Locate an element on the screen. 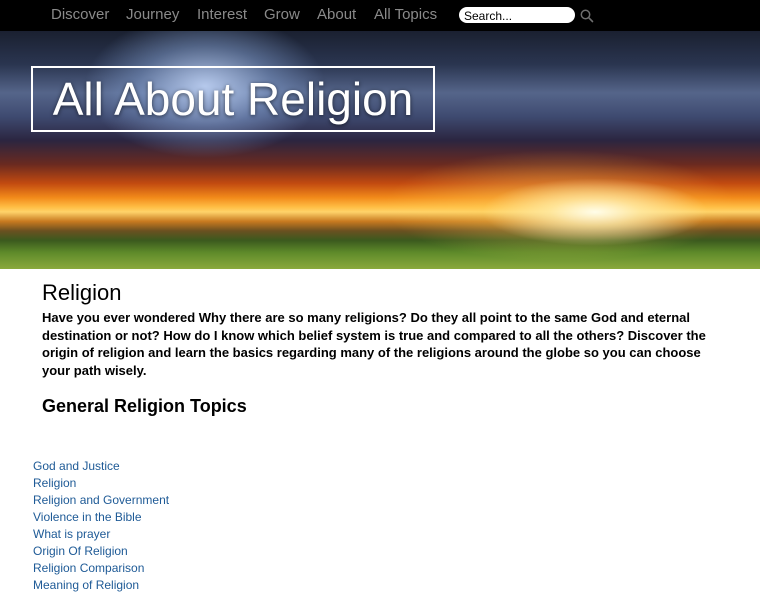  hero-title-box: All About Religion is located at coordinates (233, 99).